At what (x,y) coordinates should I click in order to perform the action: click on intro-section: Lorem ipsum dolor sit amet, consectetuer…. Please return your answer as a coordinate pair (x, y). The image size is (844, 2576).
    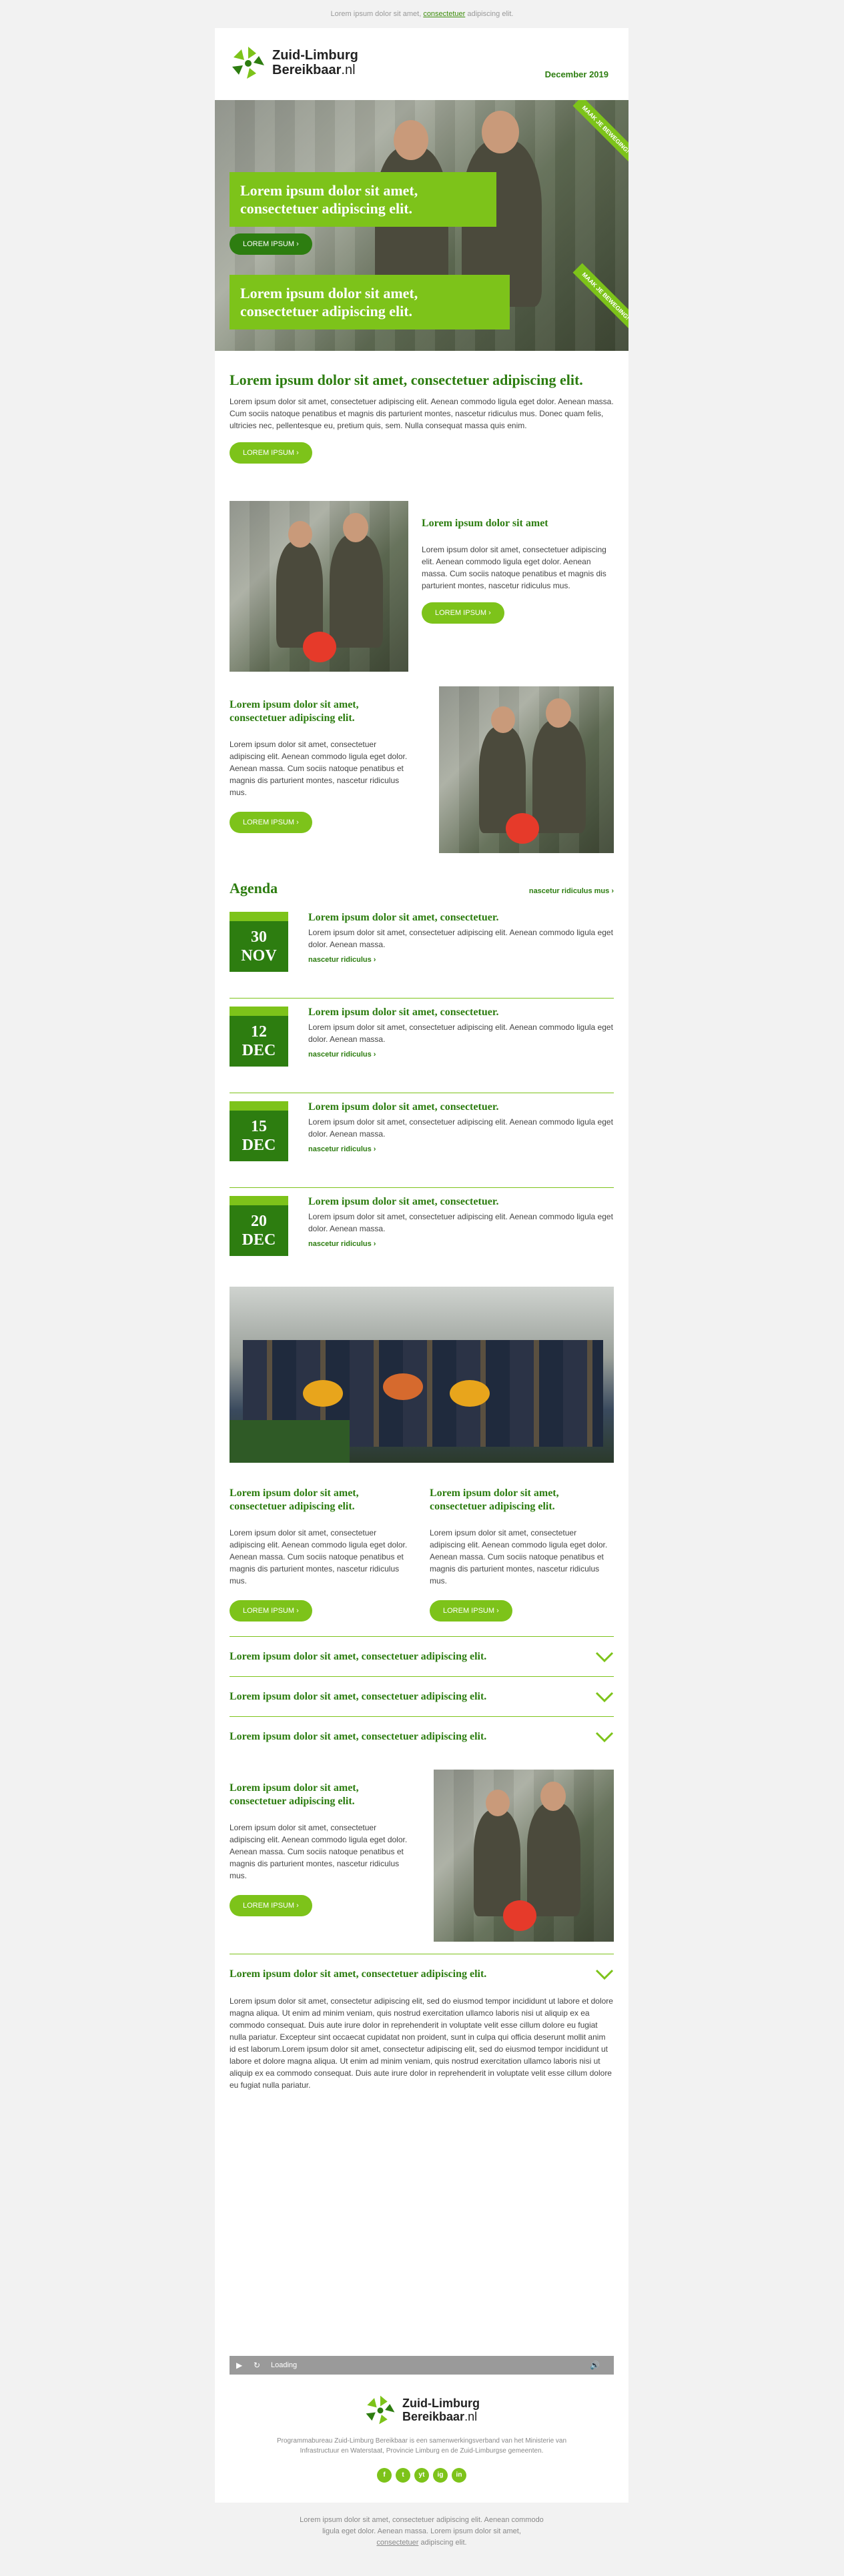
    Looking at the image, I should click on (422, 407).